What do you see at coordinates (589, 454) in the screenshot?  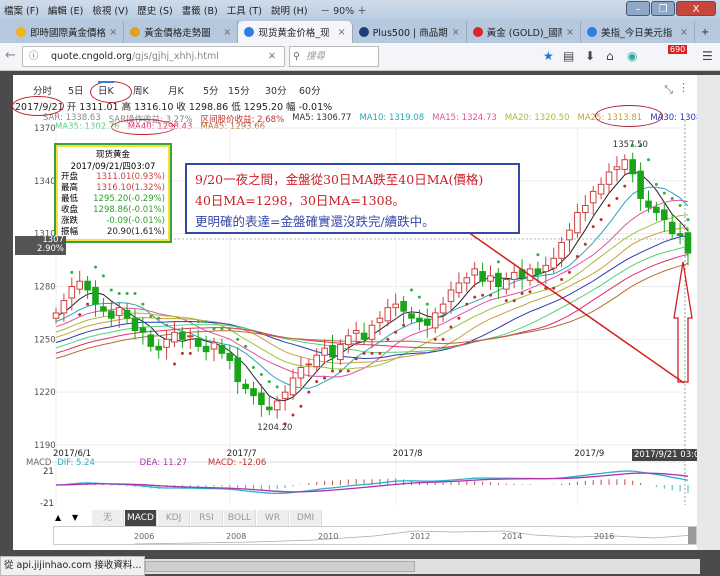 I see `x-tick-label: 2017/9` at bounding box center [589, 454].